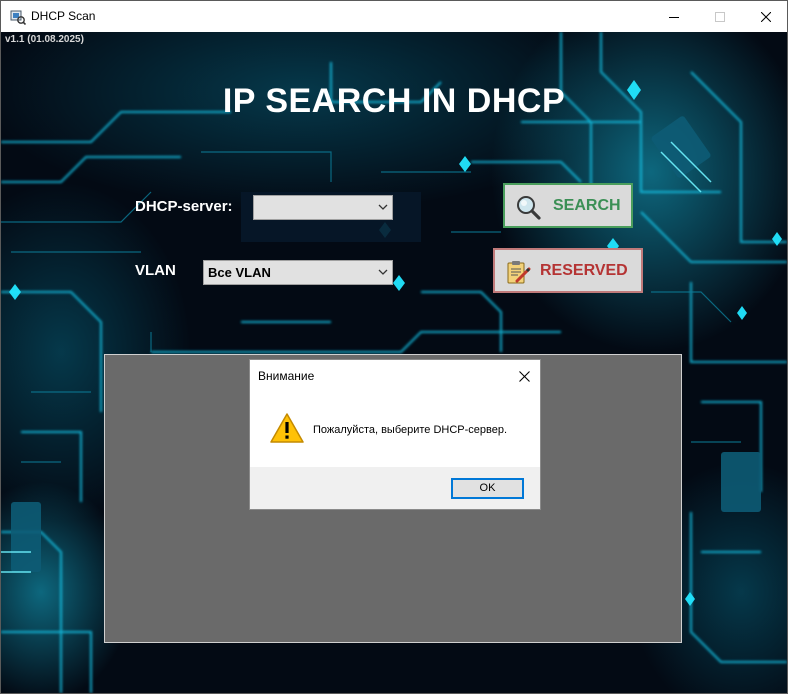  I want to click on ok-button: OK, so click(487, 488).